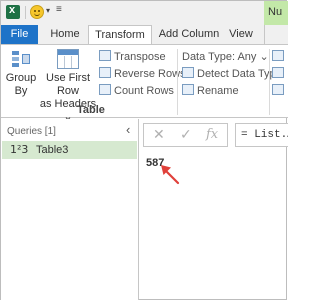  I want to click on rename-button: Rename, so click(210, 91).